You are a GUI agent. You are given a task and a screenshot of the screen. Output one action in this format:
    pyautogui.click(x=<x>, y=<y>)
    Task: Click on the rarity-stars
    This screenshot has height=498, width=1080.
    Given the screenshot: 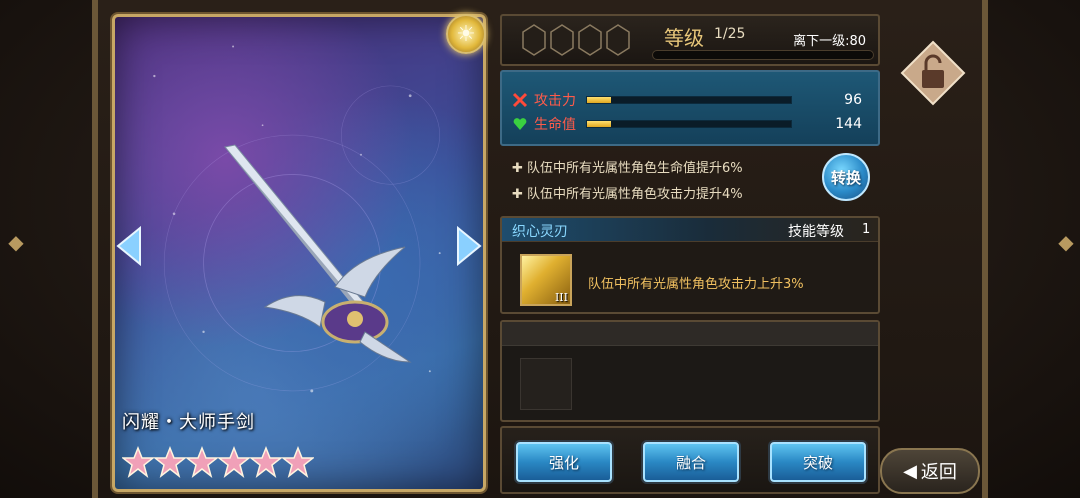 What is the action you would take?
    pyautogui.click(x=218, y=462)
    